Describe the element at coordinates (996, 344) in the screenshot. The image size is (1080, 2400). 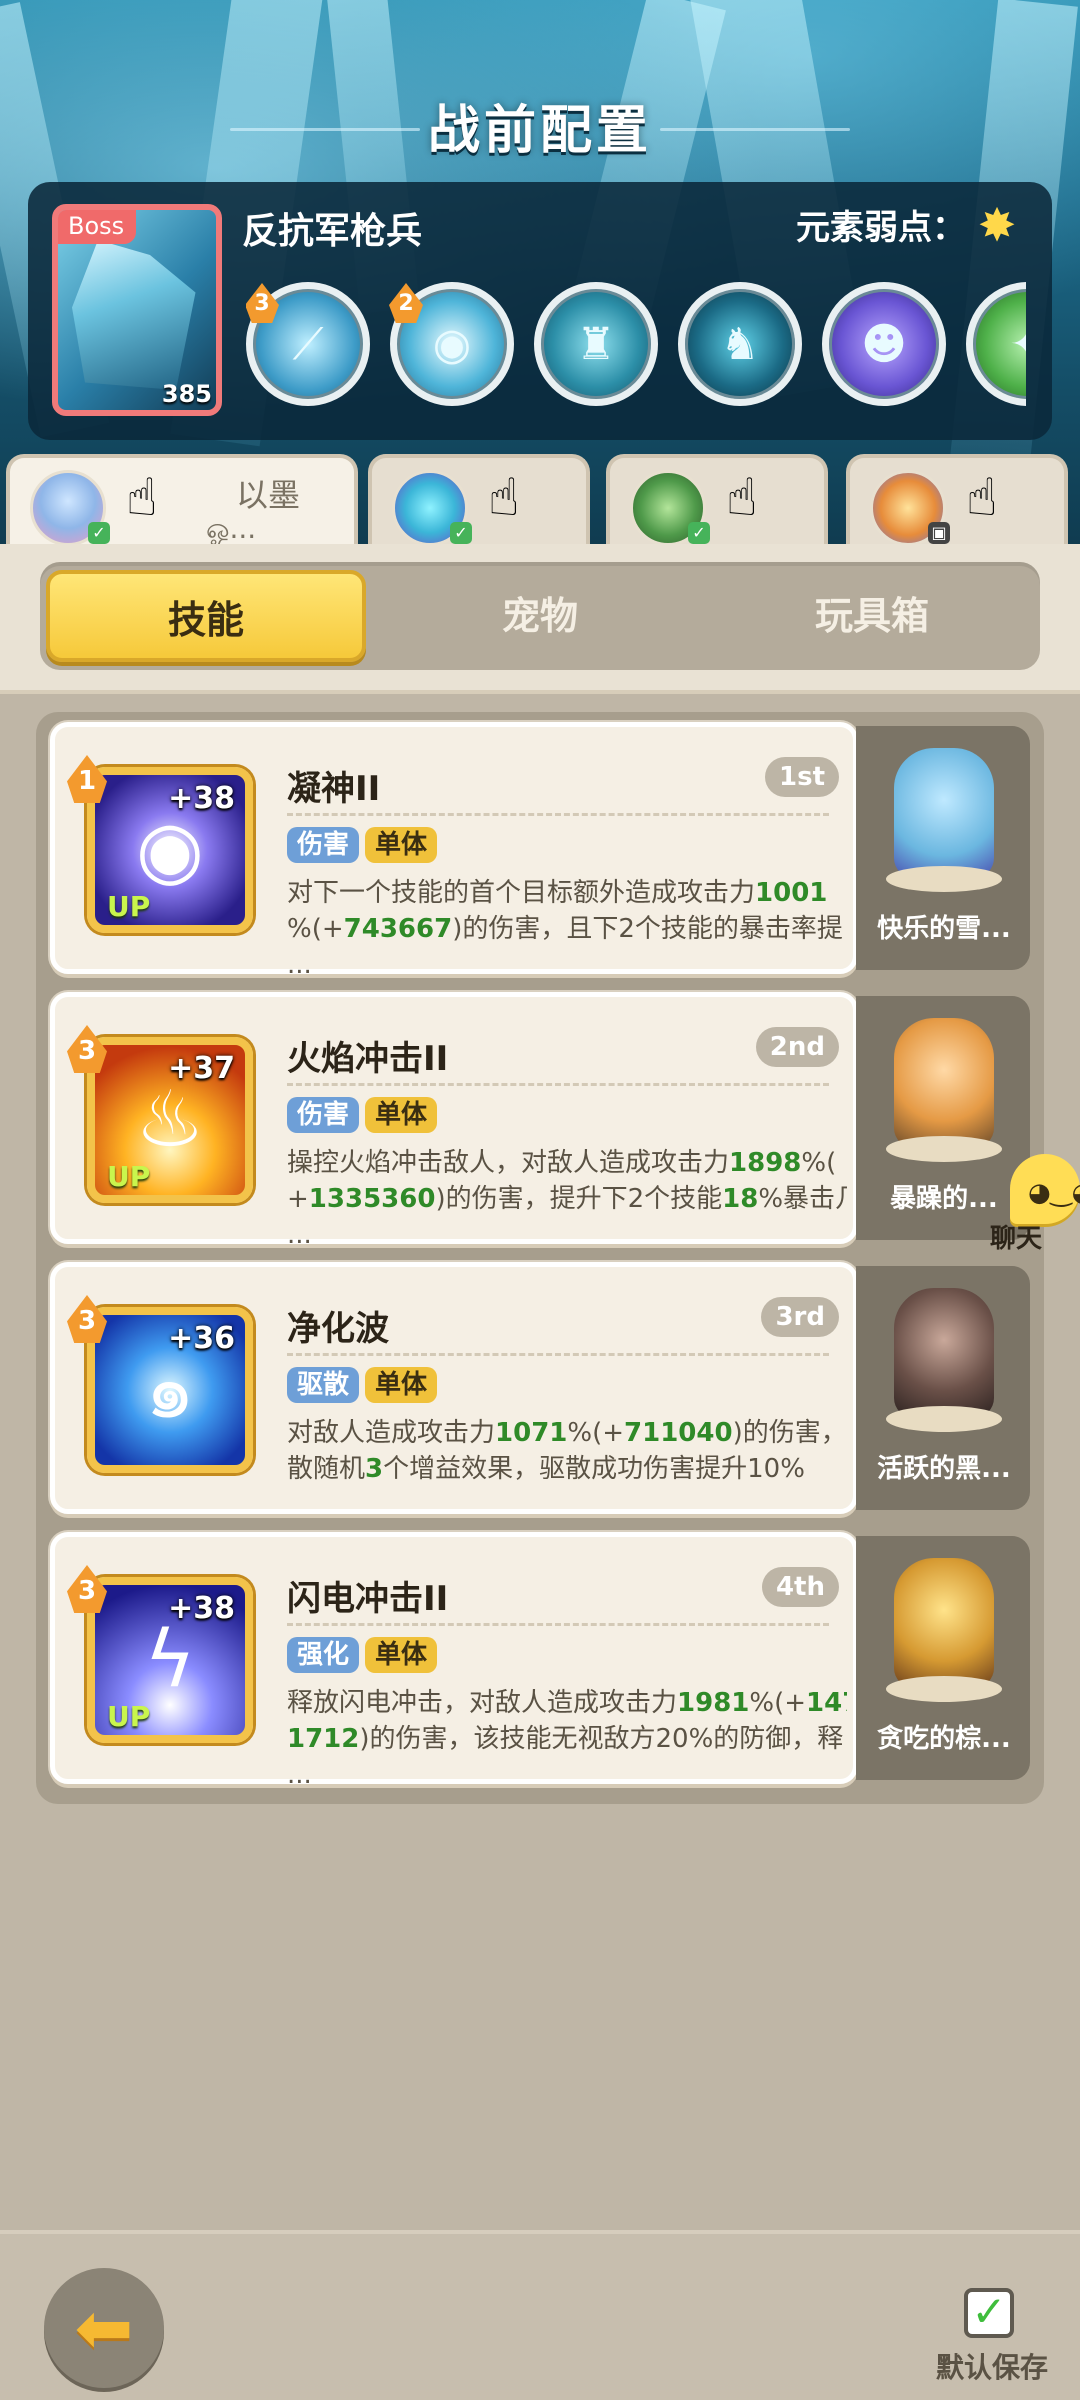
I see `green-skill-icon: ✦` at that location.